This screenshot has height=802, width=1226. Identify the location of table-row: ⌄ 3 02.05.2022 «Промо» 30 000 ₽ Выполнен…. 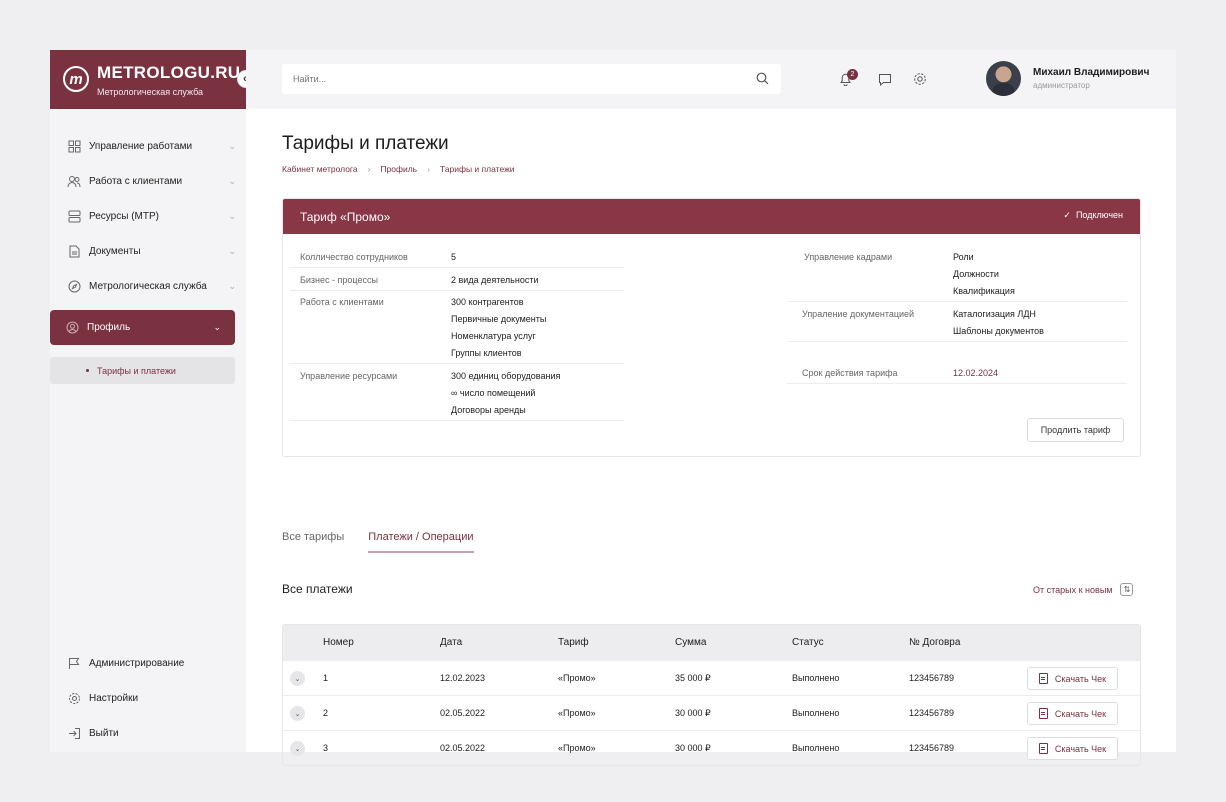
(711, 747).